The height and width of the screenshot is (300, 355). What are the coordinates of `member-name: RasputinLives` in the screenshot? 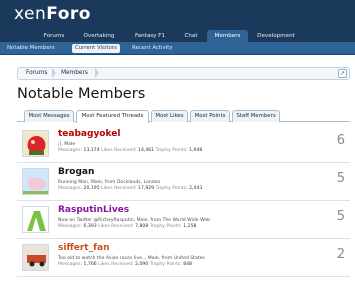 It's located at (93, 210).